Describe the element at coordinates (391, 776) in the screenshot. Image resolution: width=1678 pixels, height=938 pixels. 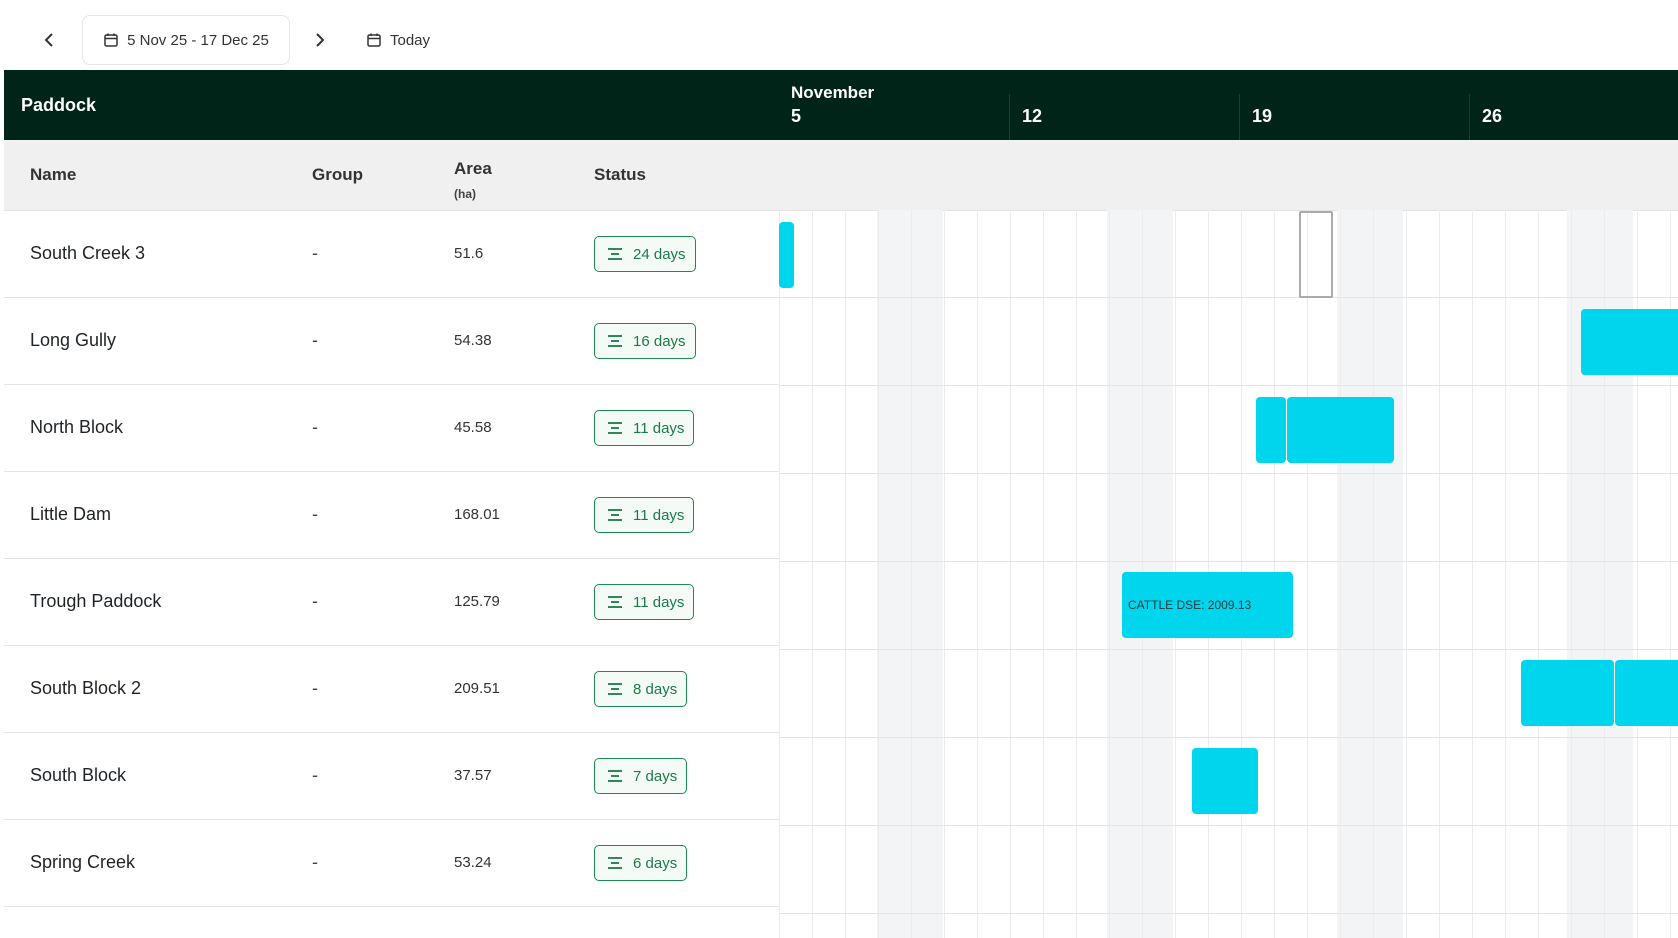
I see `table-row: South Block - 37.57 7 days` at that location.